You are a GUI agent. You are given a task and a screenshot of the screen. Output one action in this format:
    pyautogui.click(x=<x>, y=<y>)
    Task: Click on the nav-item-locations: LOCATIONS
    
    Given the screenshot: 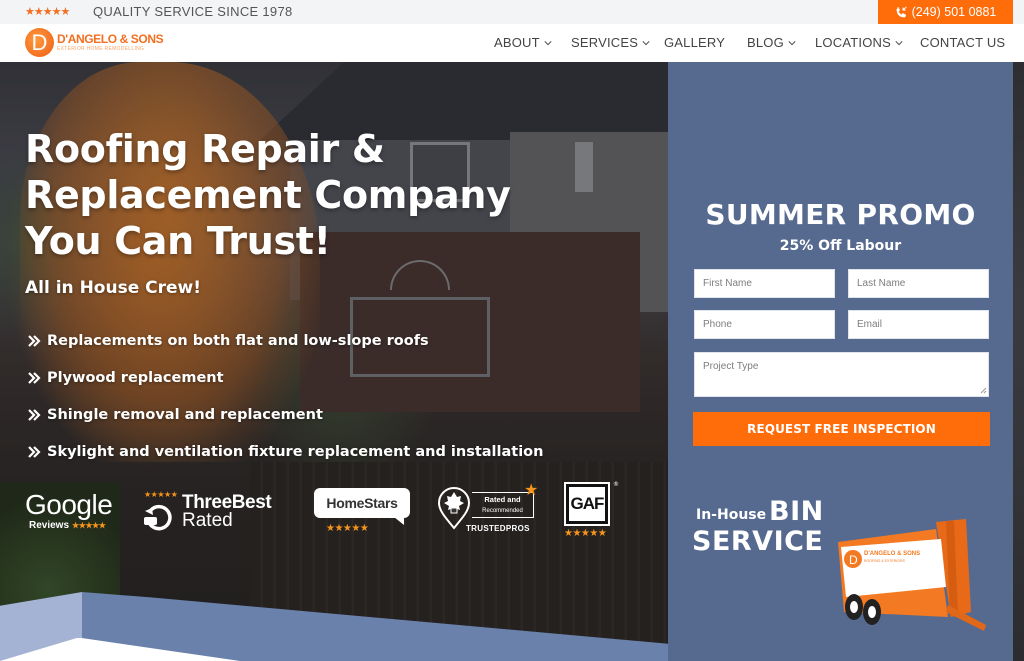 What is the action you would take?
    pyautogui.click(x=859, y=42)
    